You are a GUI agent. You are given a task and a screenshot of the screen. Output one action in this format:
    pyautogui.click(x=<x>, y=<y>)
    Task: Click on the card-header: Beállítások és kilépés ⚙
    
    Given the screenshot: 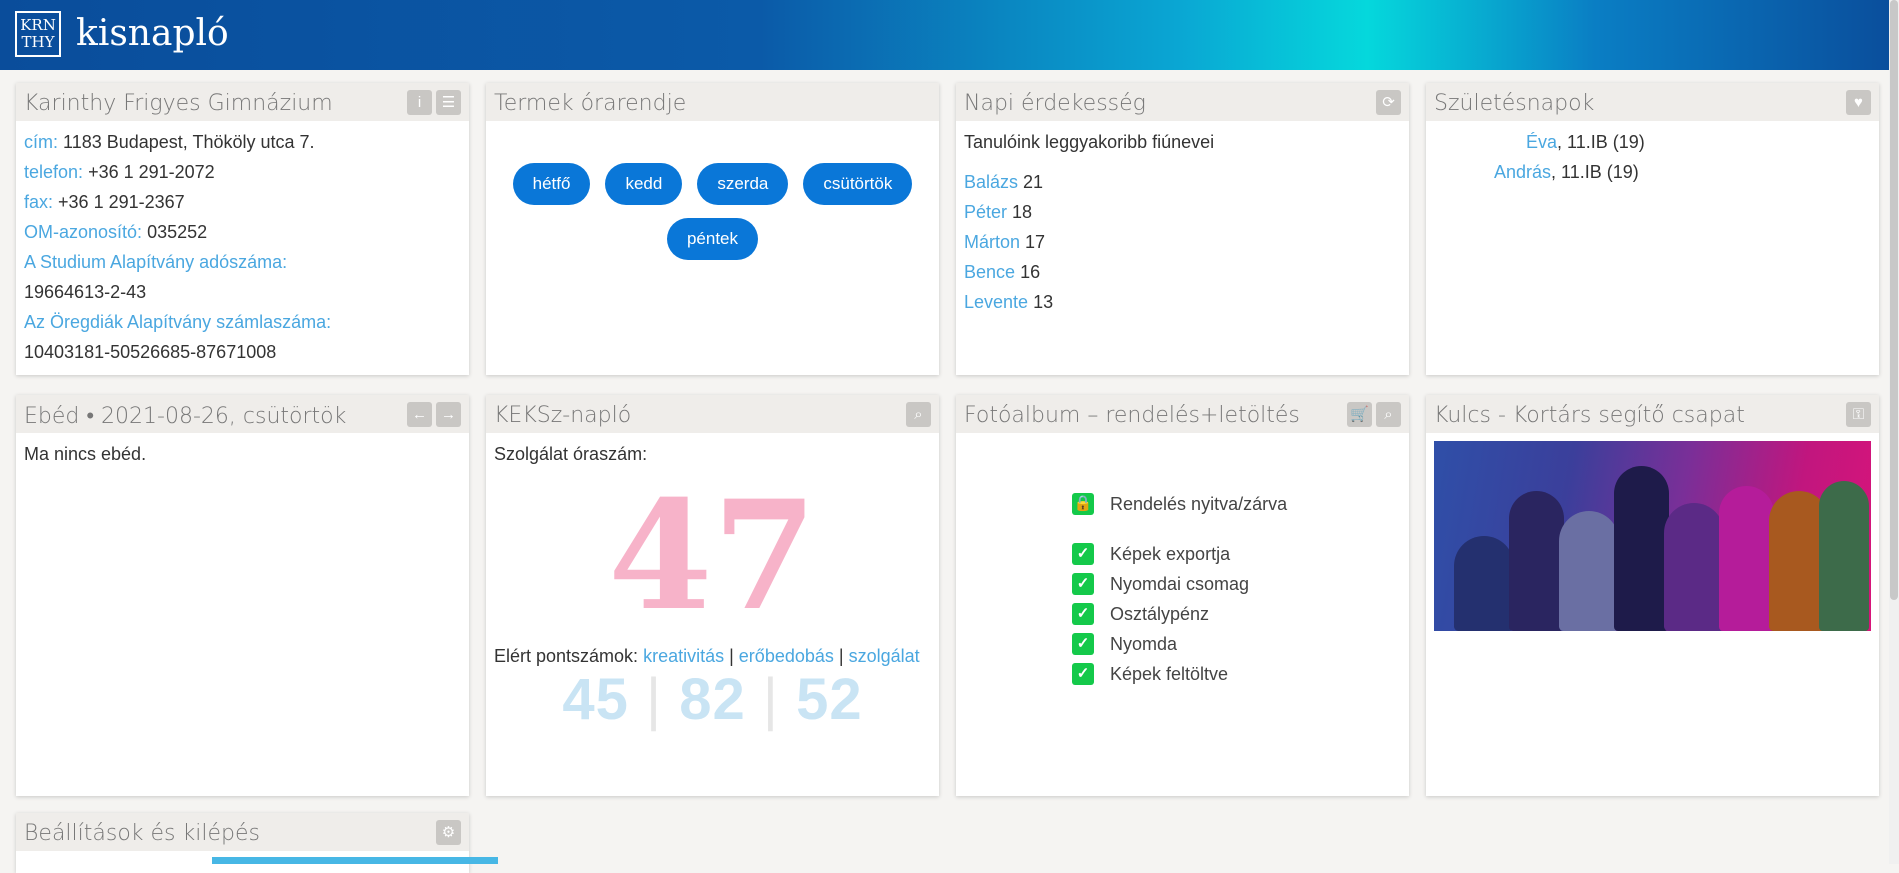 What is the action you would take?
    pyautogui.click(x=242, y=832)
    